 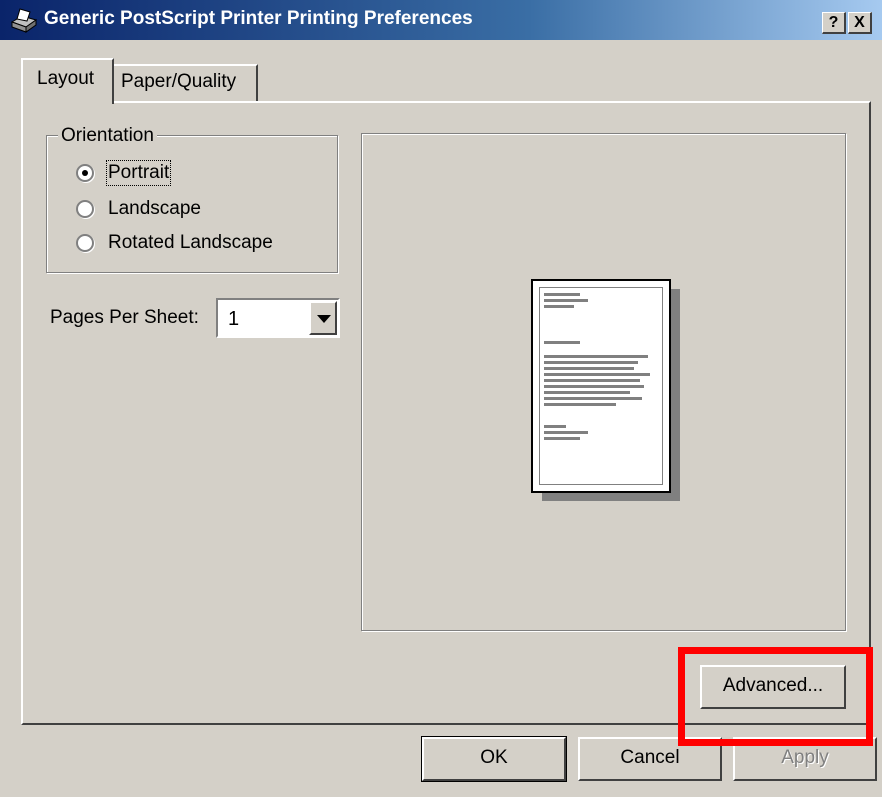 What do you see at coordinates (154, 208) in the screenshot?
I see `landscape-label: Landscape` at bounding box center [154, 208].